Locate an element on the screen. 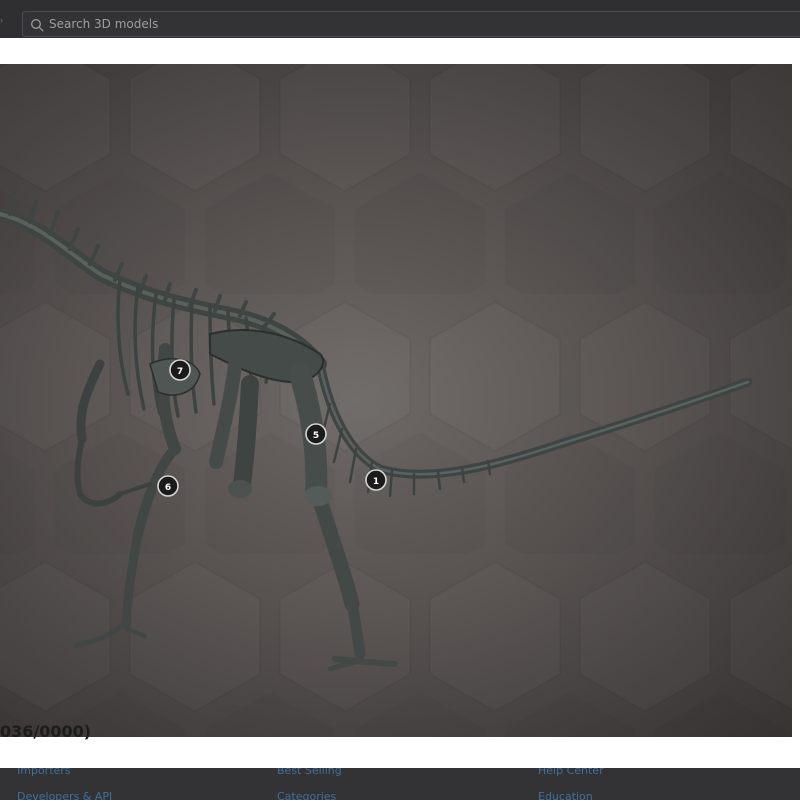  footer-link-developers-api: Developers & API is located at coordinates (64, 795).